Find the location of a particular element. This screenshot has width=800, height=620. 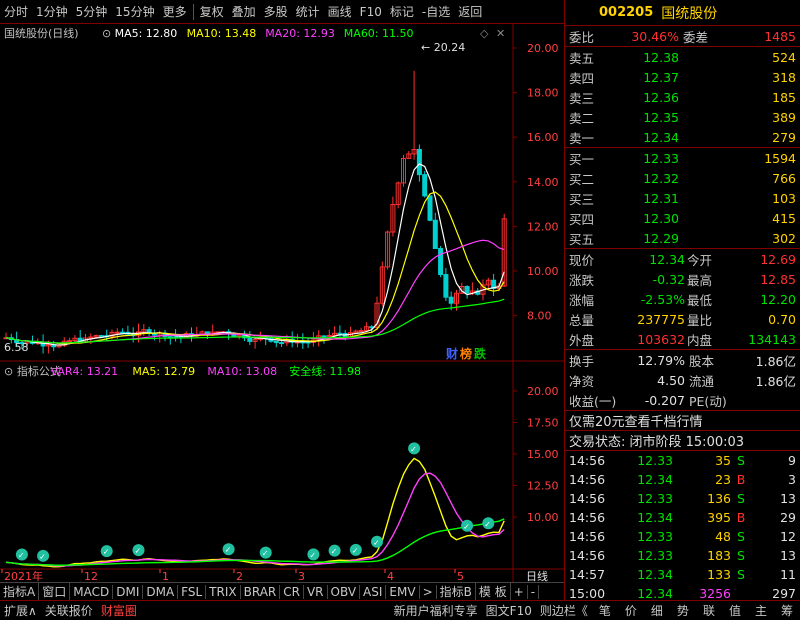

quote-row: 涨跌 -0.32 最高 12.85 is located at coordinates (682, 279).